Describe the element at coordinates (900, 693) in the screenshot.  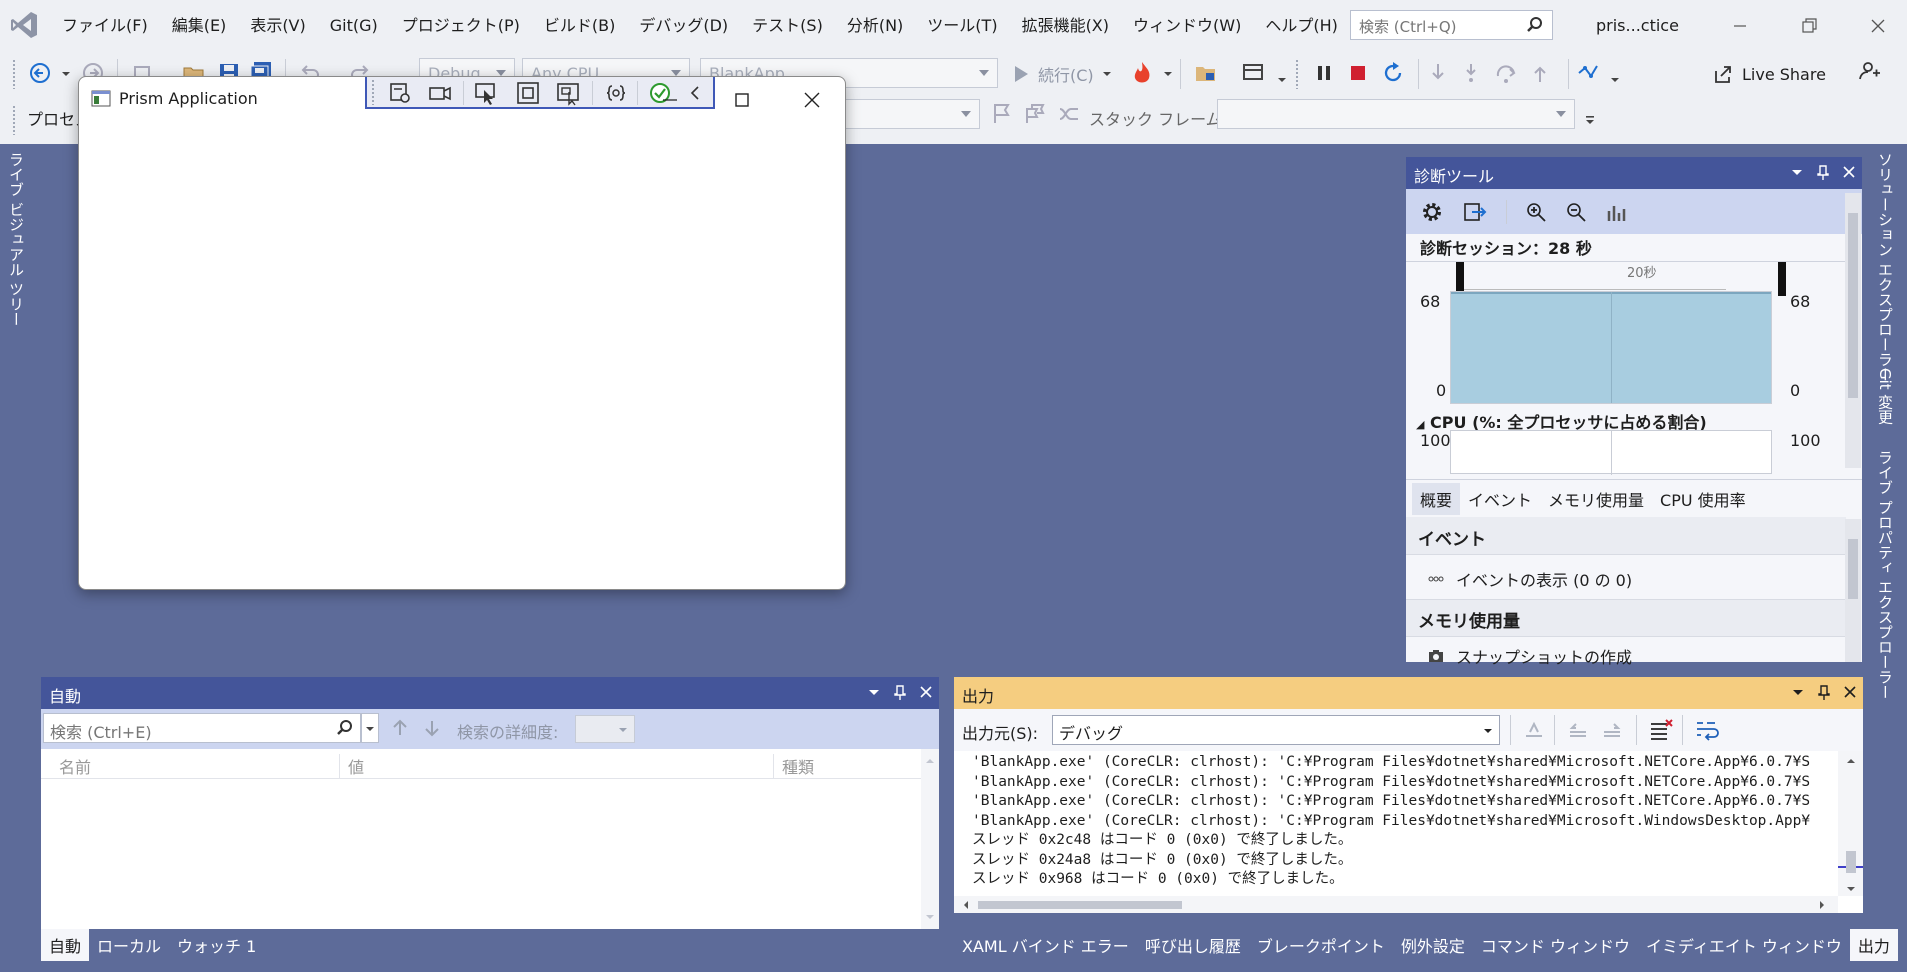
I see `autos-pin-icon` at that location.